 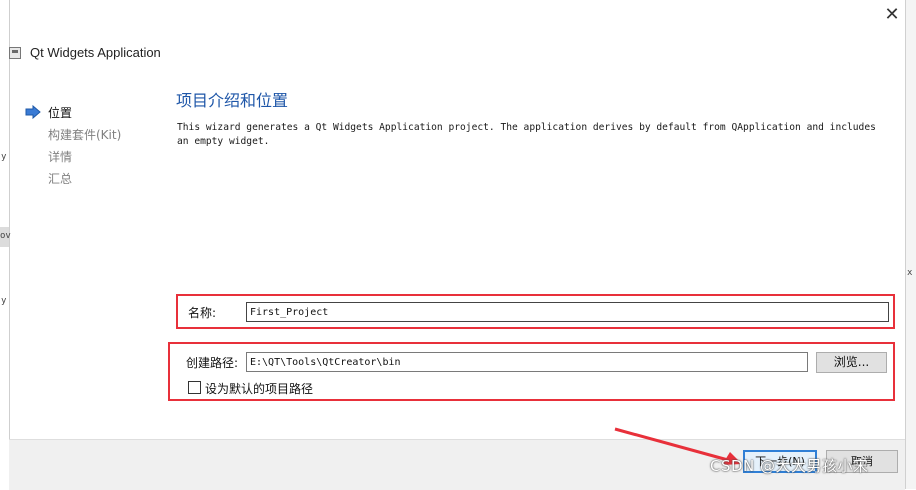 What do you see at coordinates (60, 157) in the screenshot?
I see `step-details: 详情` at bounding box center [60, 157].